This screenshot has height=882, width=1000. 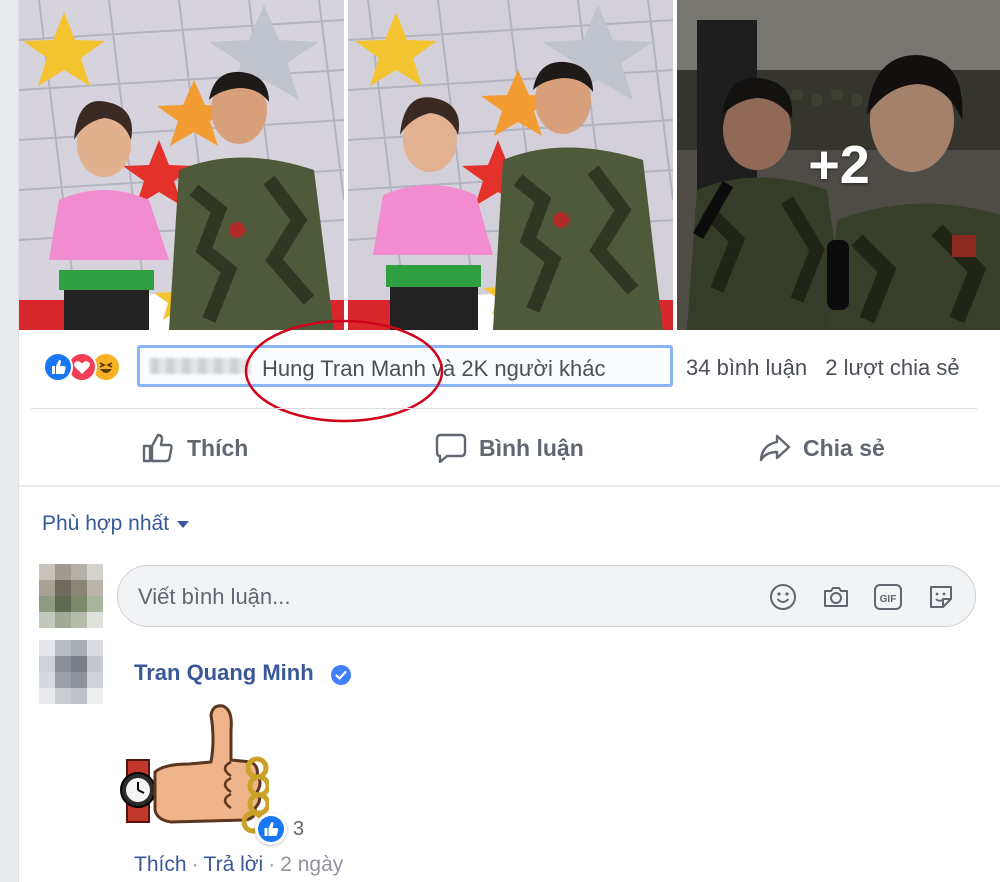 I want to click on more-photos-count: +2, so click(x=838, y=165).